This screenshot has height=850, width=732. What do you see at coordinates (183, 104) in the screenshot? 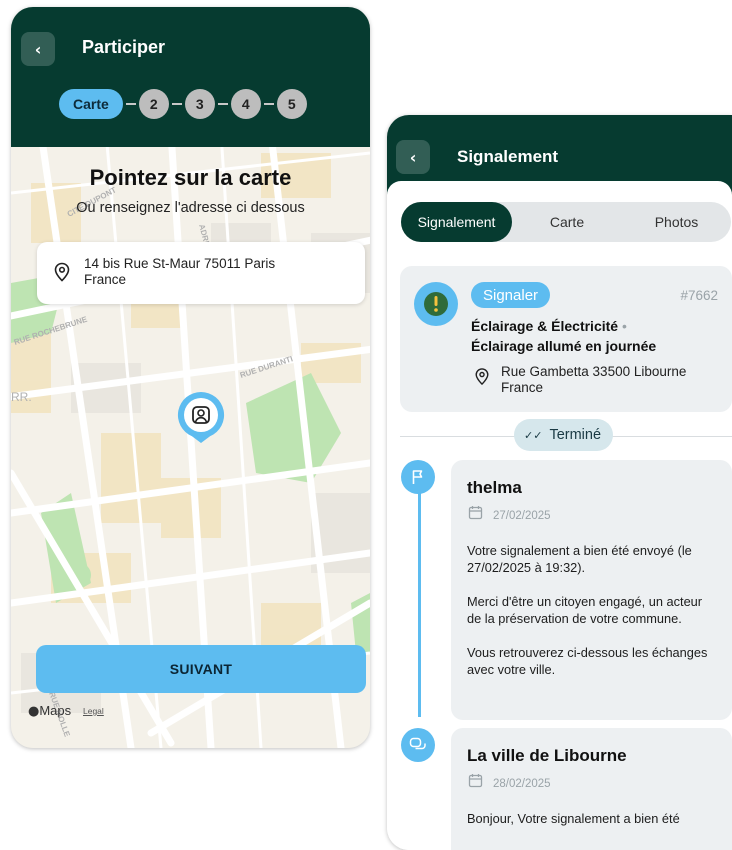
I see `progress-stepper: Carte 2 3 4 5` at bounding box center [183, 104].